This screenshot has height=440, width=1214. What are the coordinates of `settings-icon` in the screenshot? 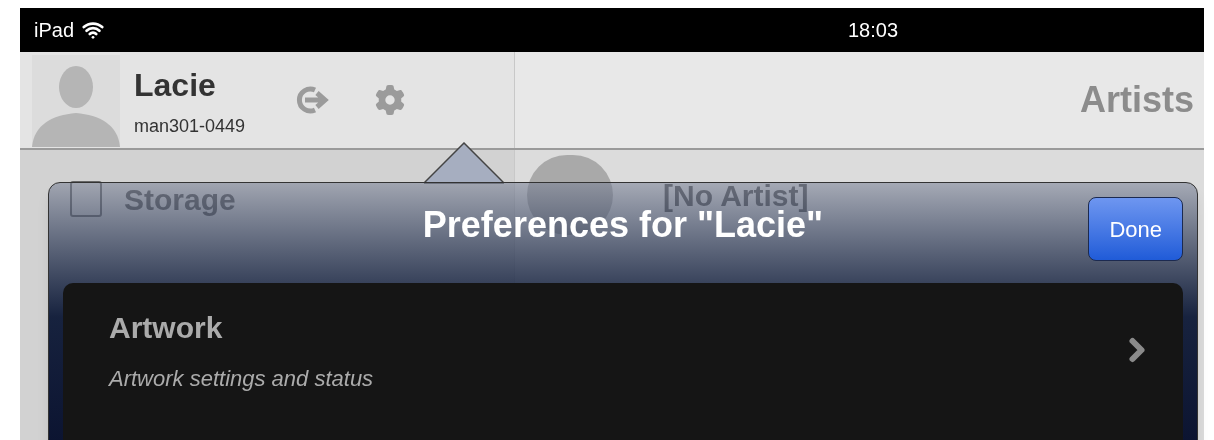 It's located at (390, 100).